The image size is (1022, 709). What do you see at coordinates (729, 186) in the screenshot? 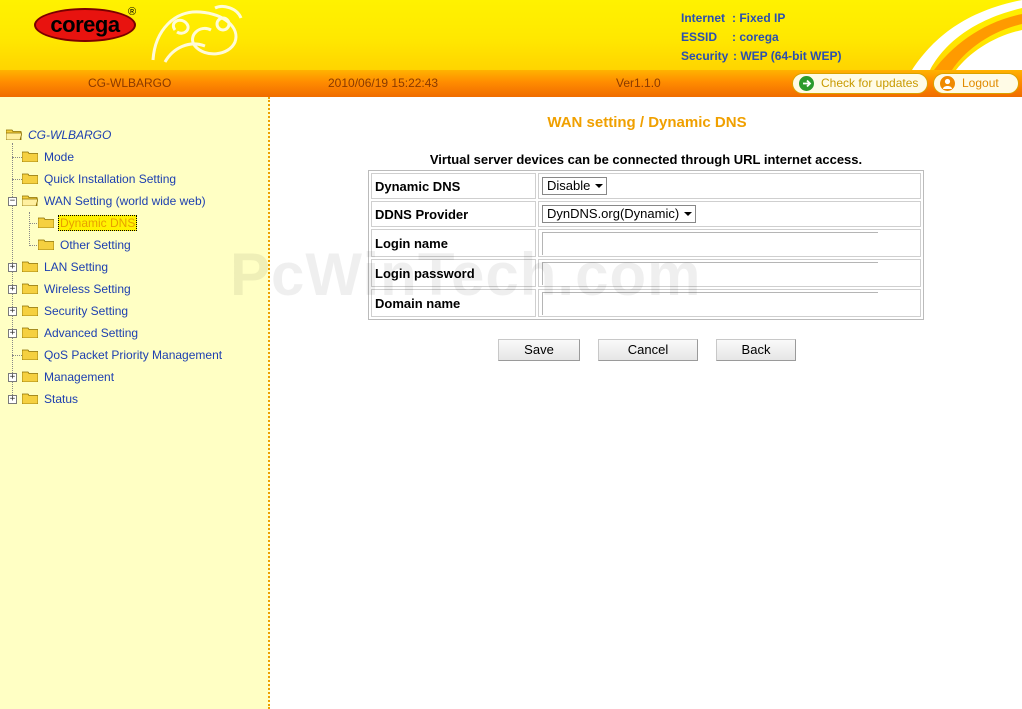
I see `dynamic-dns-cell: Disable` at bounding box center [729, 186].